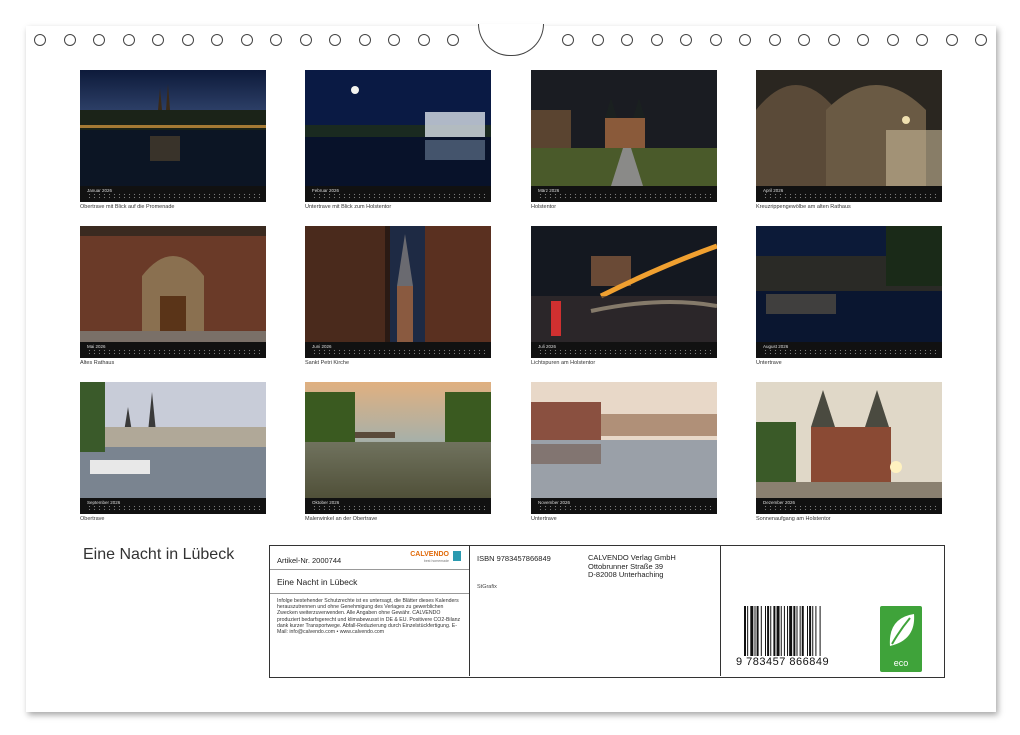 The image size is (1020, 735). I want to click on photo-caption: Sankt Petri Kirche, so click(327, 363).